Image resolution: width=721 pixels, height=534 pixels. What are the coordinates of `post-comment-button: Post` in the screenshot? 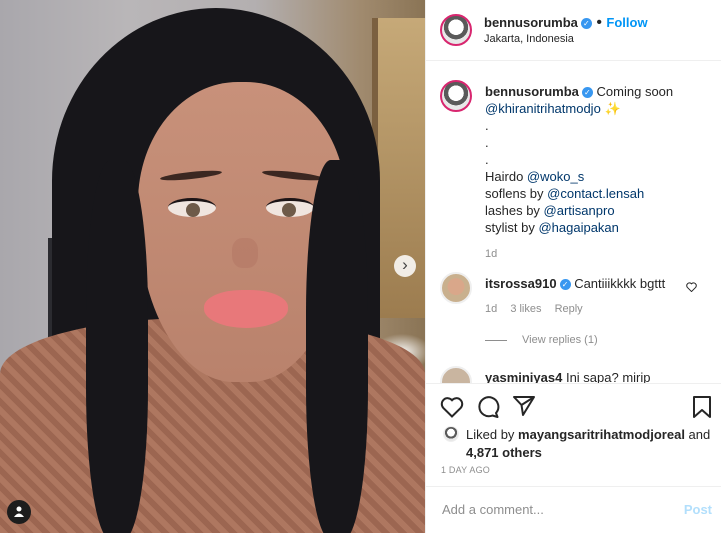 It's located at (698, 509).